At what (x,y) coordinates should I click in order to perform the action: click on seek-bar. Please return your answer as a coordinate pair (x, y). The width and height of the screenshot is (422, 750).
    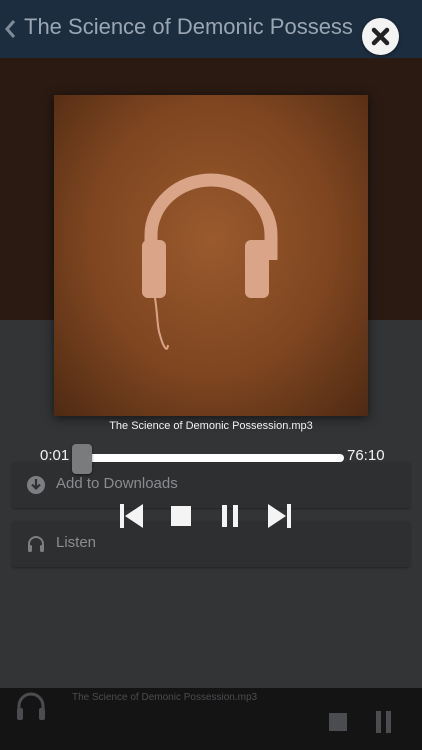
    Looking at the image, I should click on (208, 458).